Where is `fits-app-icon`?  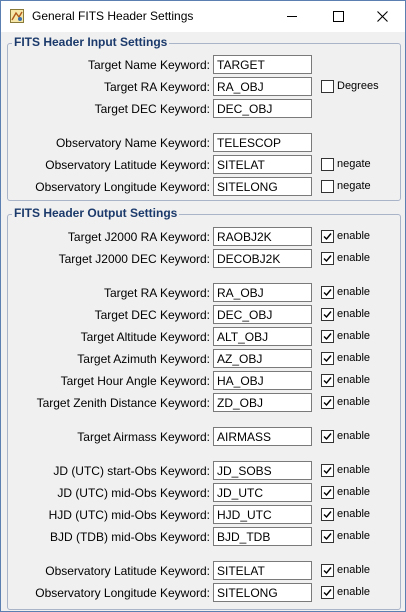
fits-app-icon is located at coordinates (17, 16).